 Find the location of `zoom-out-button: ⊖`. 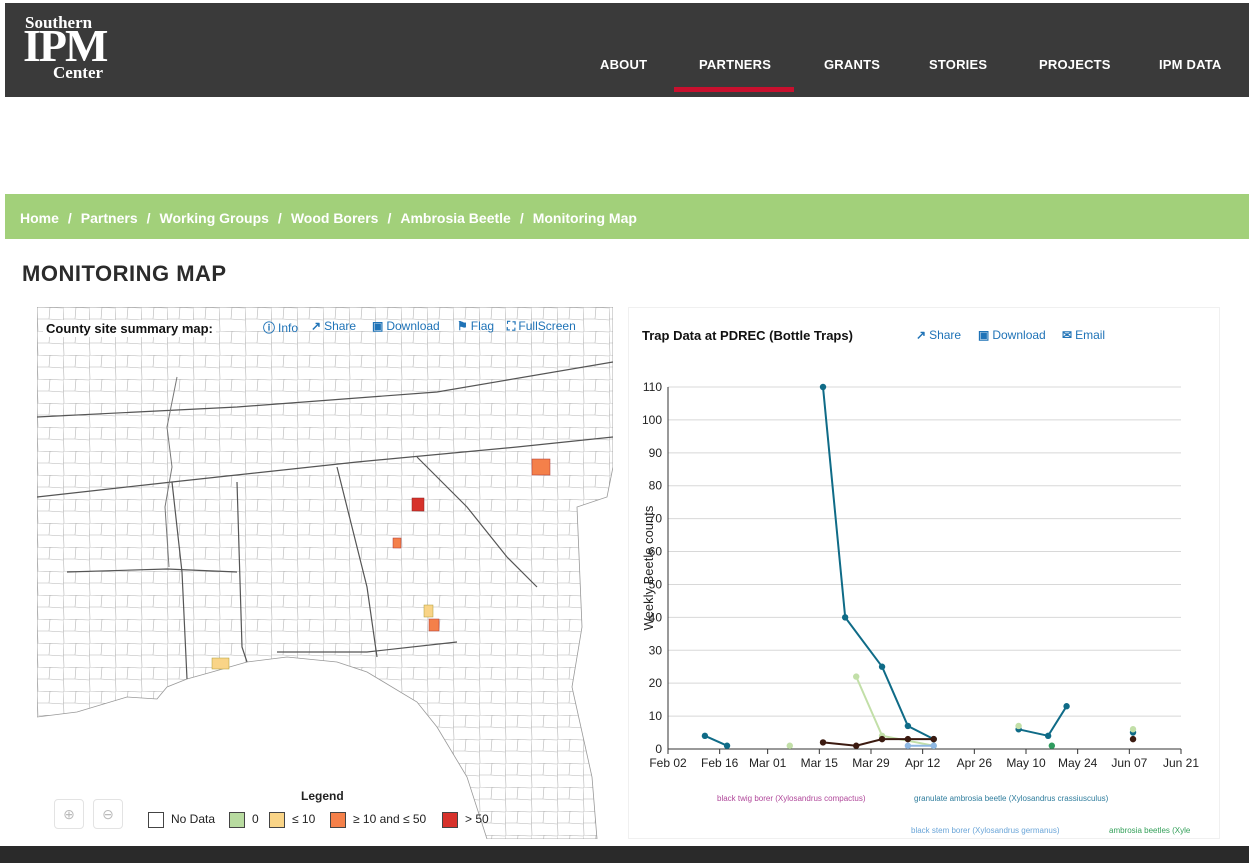

zoom-out-button: ⊖ is located at coordinates (108, 814).